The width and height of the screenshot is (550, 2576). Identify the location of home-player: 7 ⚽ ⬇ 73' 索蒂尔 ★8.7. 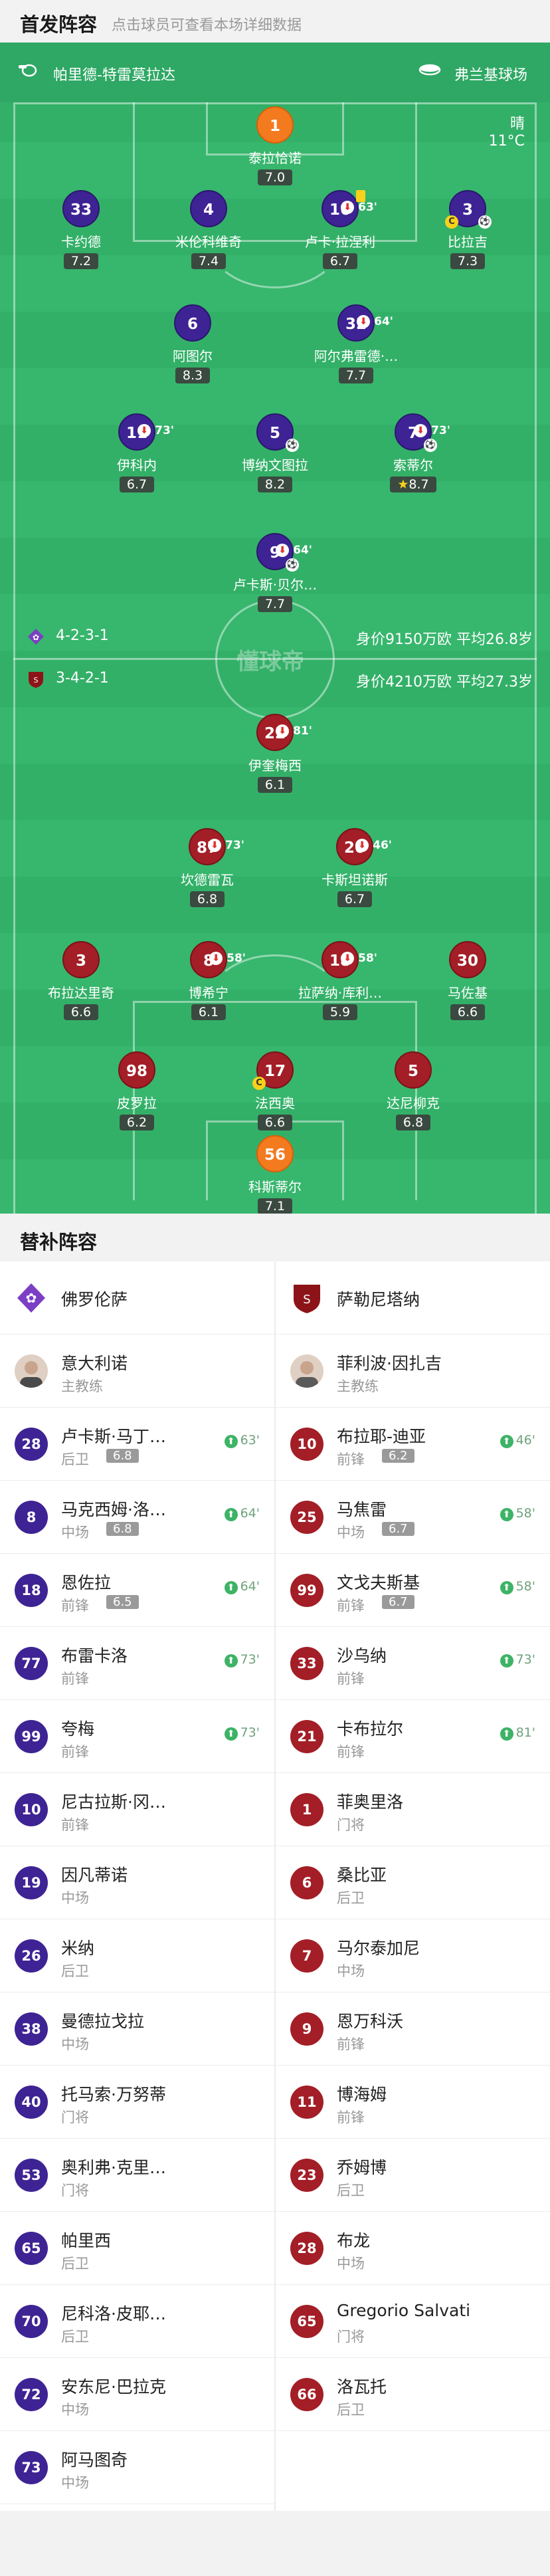
(413, 452).